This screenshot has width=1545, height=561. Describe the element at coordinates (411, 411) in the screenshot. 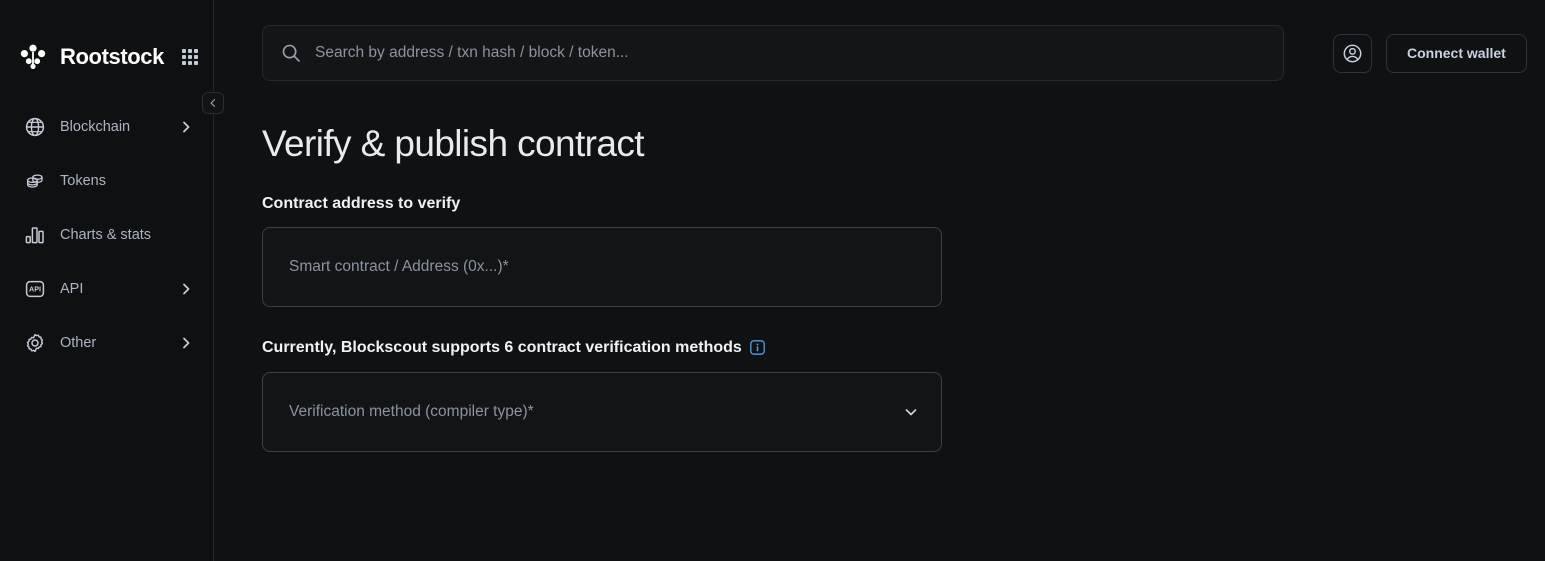

I see `verification-method-select-value: Verification method (compiler type)*` at that location.